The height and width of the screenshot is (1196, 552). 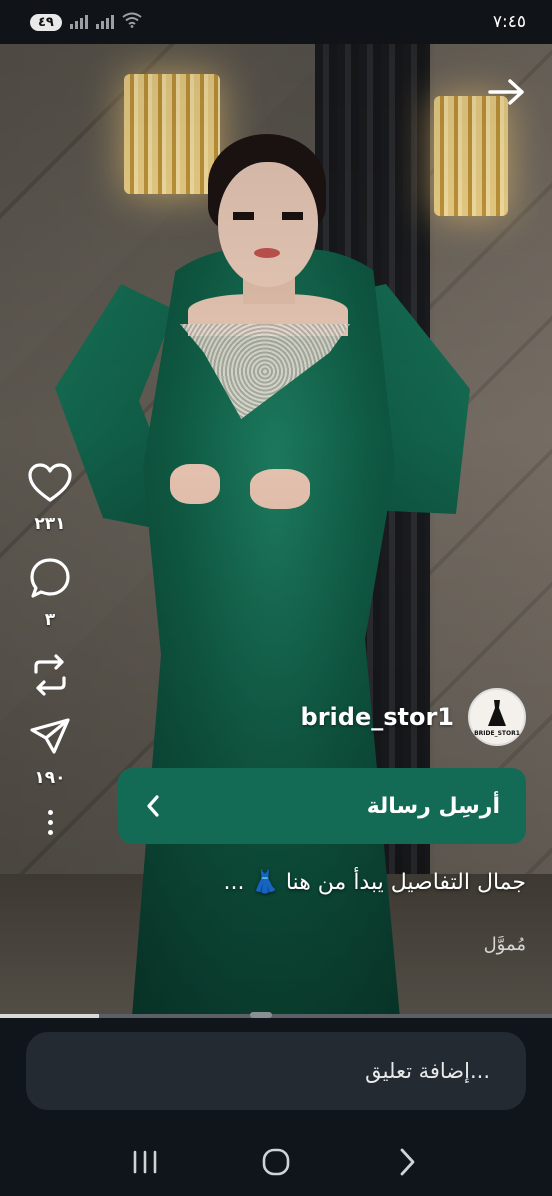 I want to click on more-icon, so click(x=50, y=822).